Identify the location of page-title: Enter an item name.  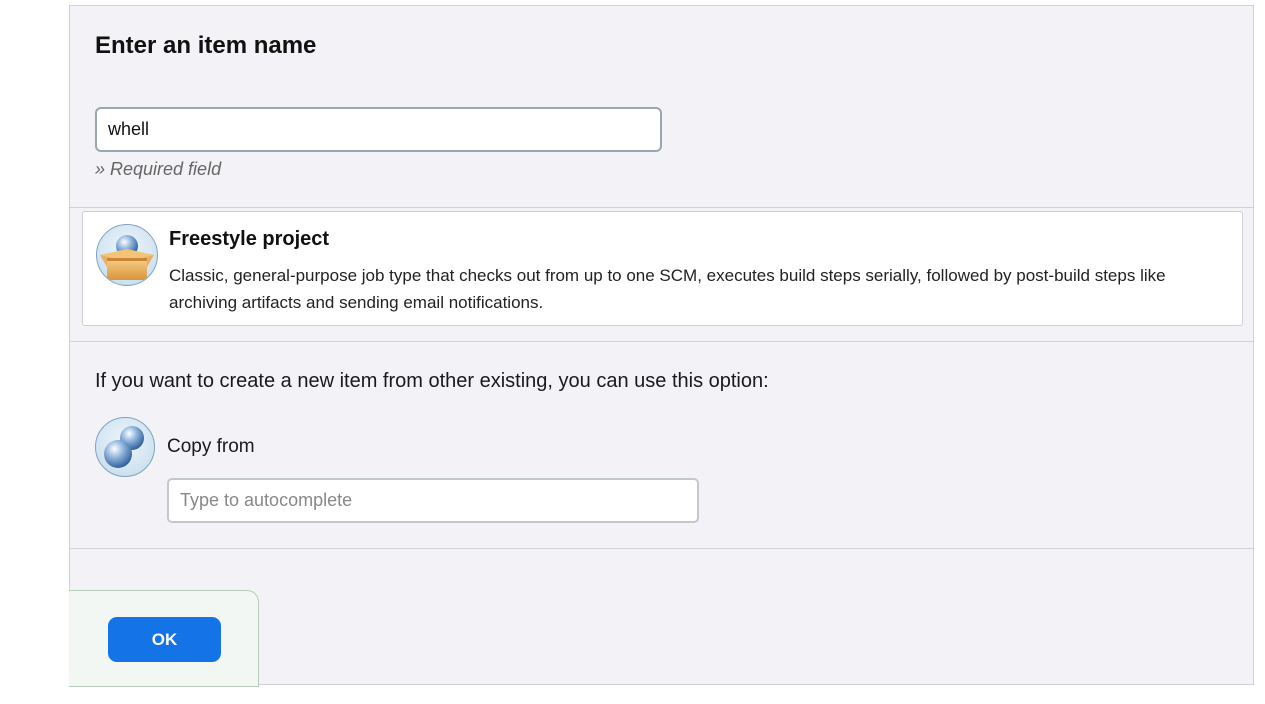
(206, 45).